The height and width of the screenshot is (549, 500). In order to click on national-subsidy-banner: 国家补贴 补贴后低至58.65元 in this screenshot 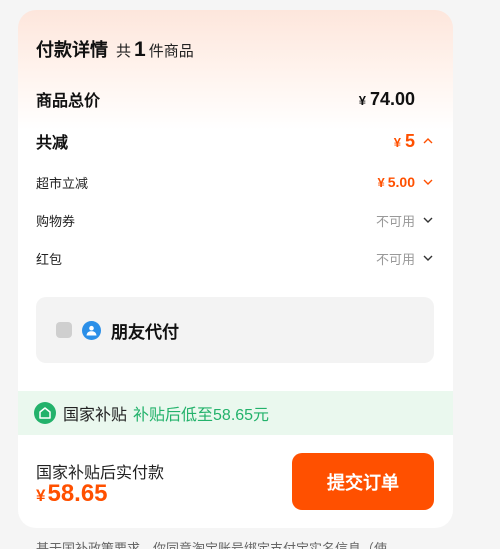, I will do `click(235, 413)`.